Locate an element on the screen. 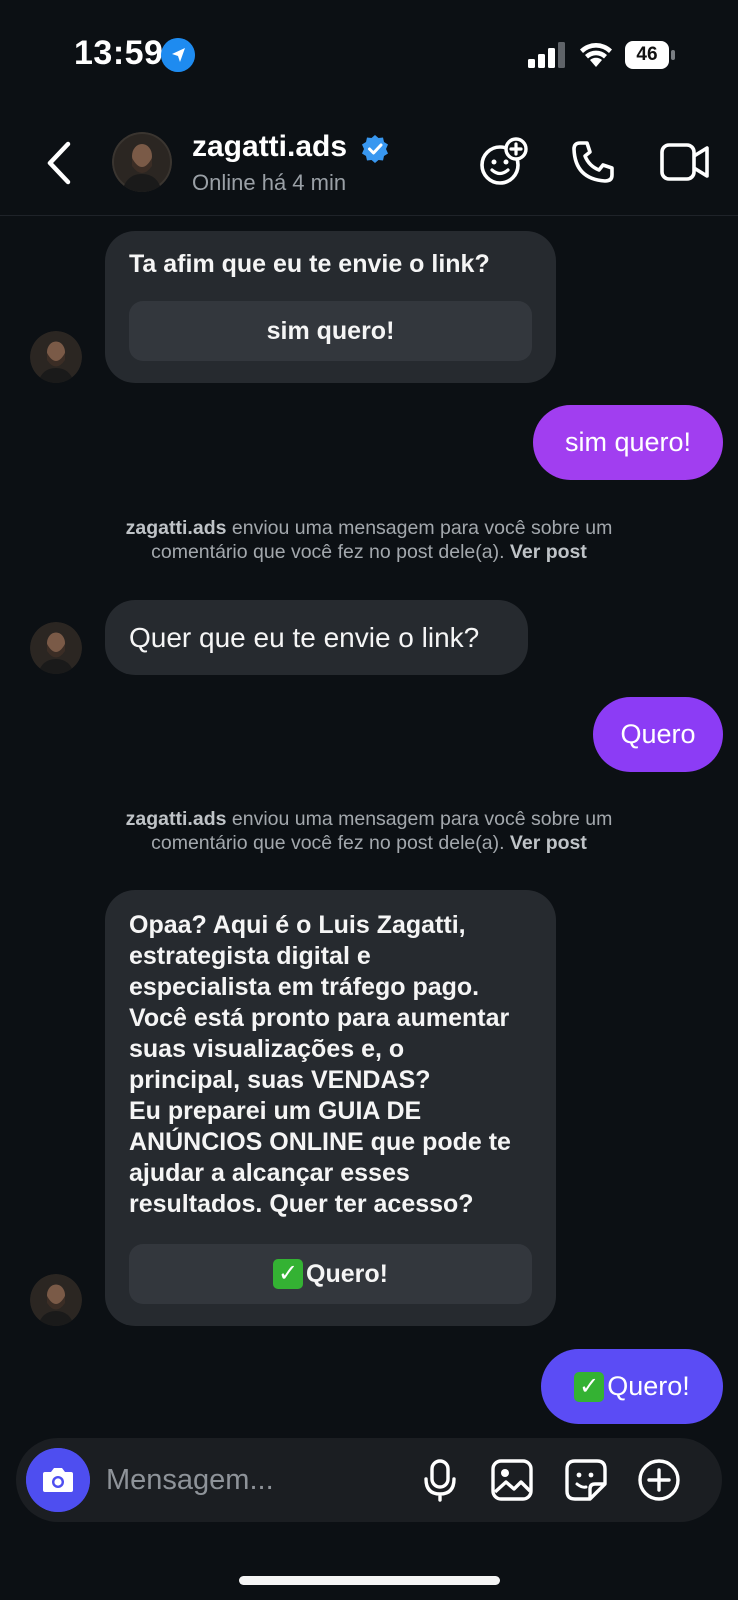 The height and width of the screenshot is (1600, 738). message-line: Você está pronto para aumentar is located at coordinates (319, 1018).